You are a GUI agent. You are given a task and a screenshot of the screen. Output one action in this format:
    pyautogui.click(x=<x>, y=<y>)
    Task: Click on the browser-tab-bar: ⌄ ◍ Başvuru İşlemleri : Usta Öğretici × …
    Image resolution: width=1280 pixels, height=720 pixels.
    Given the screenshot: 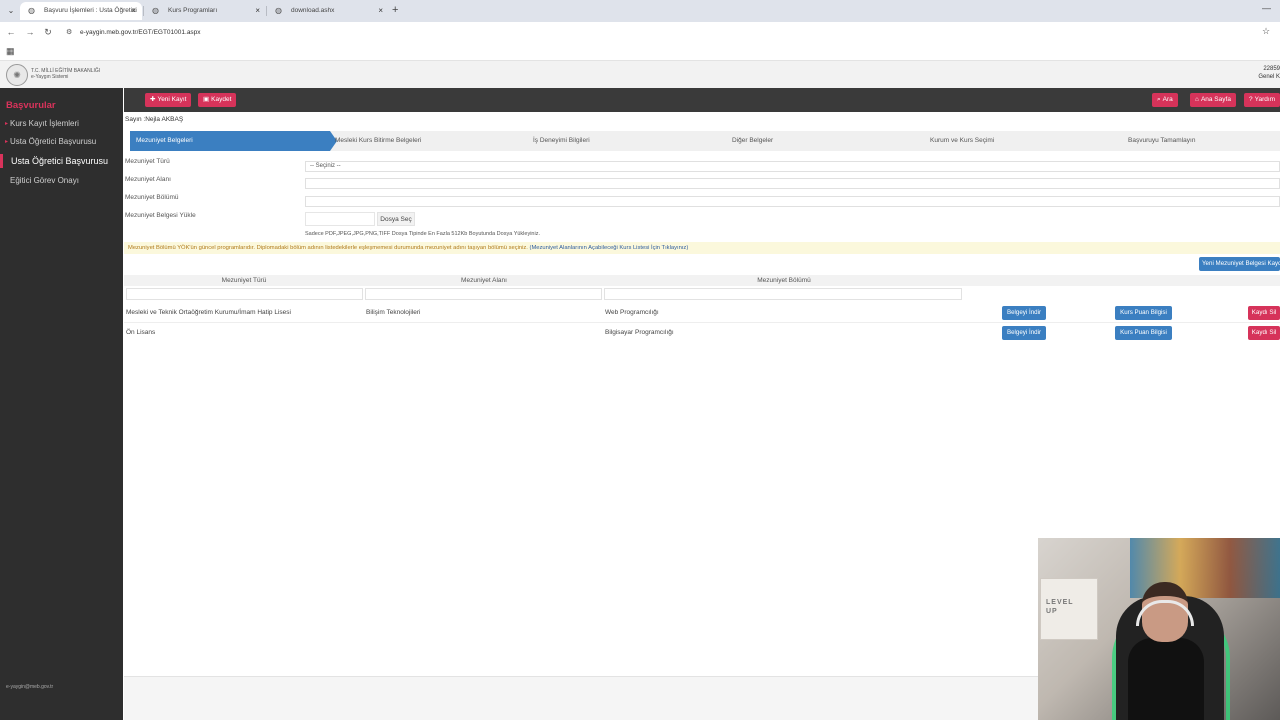 What is the action you would take?
    pyautogui.click(x=640, y=11)
    